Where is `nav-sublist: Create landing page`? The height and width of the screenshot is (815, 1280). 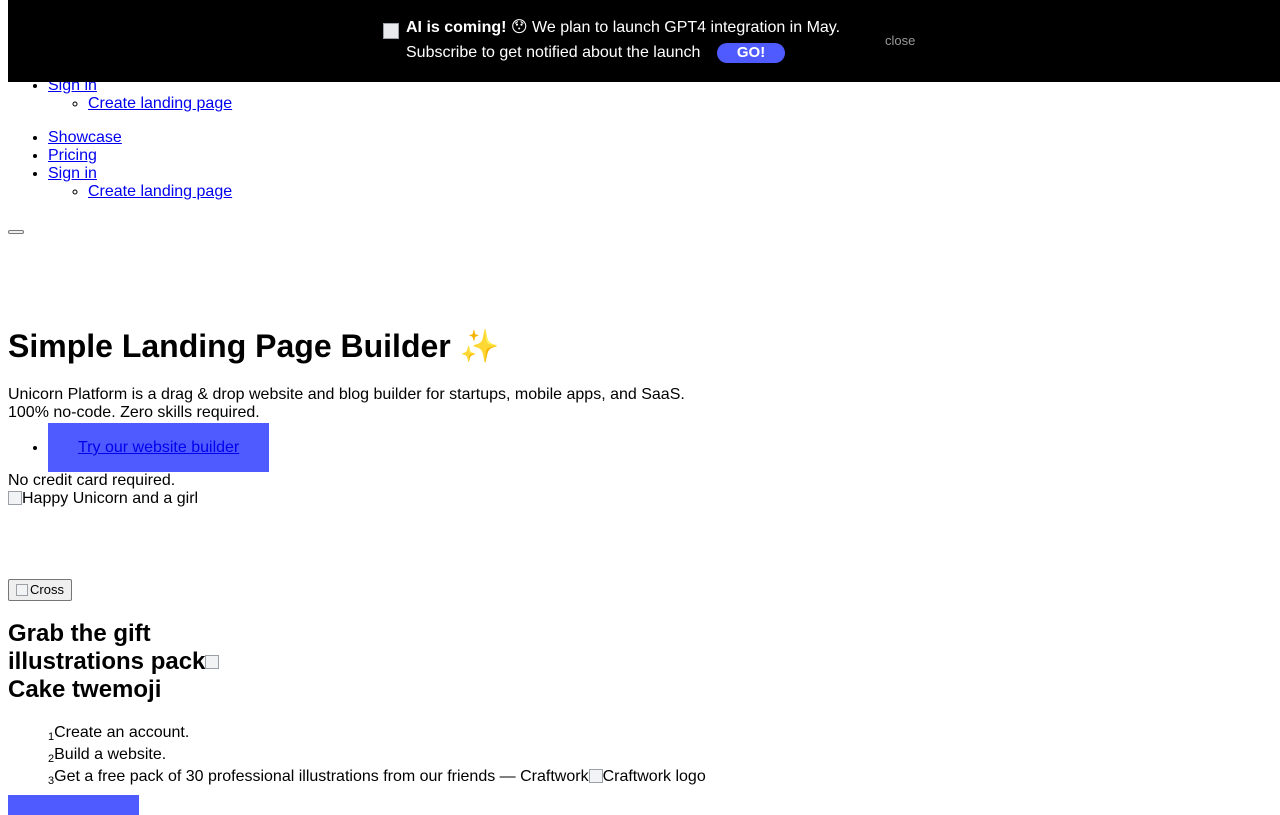 nav-sublist: Create landing page is located at coordinates (664, 104).